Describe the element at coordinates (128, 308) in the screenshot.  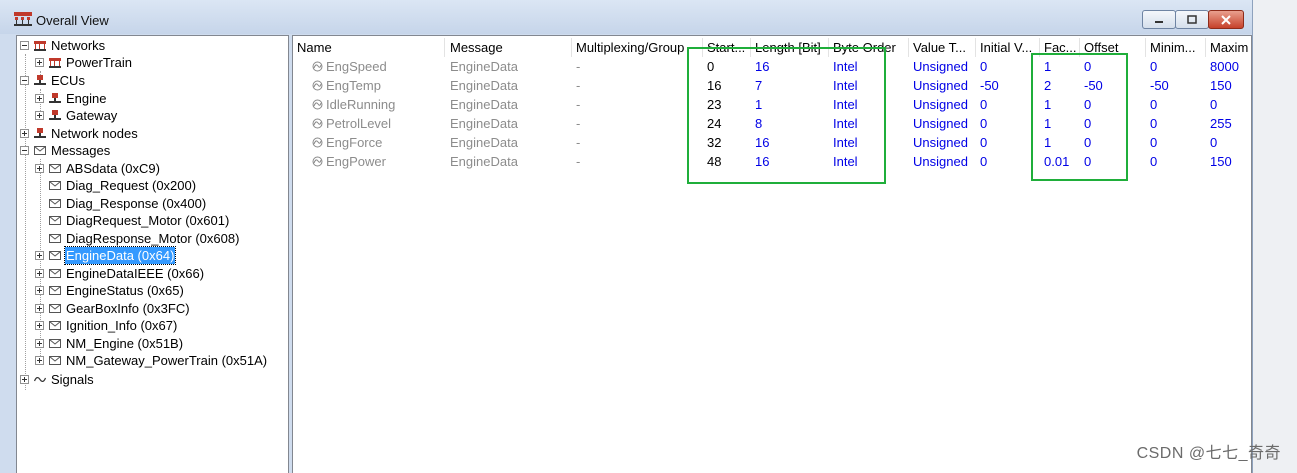
I see `tree-label: GearBoxInfo (0x3FC)` at that location.